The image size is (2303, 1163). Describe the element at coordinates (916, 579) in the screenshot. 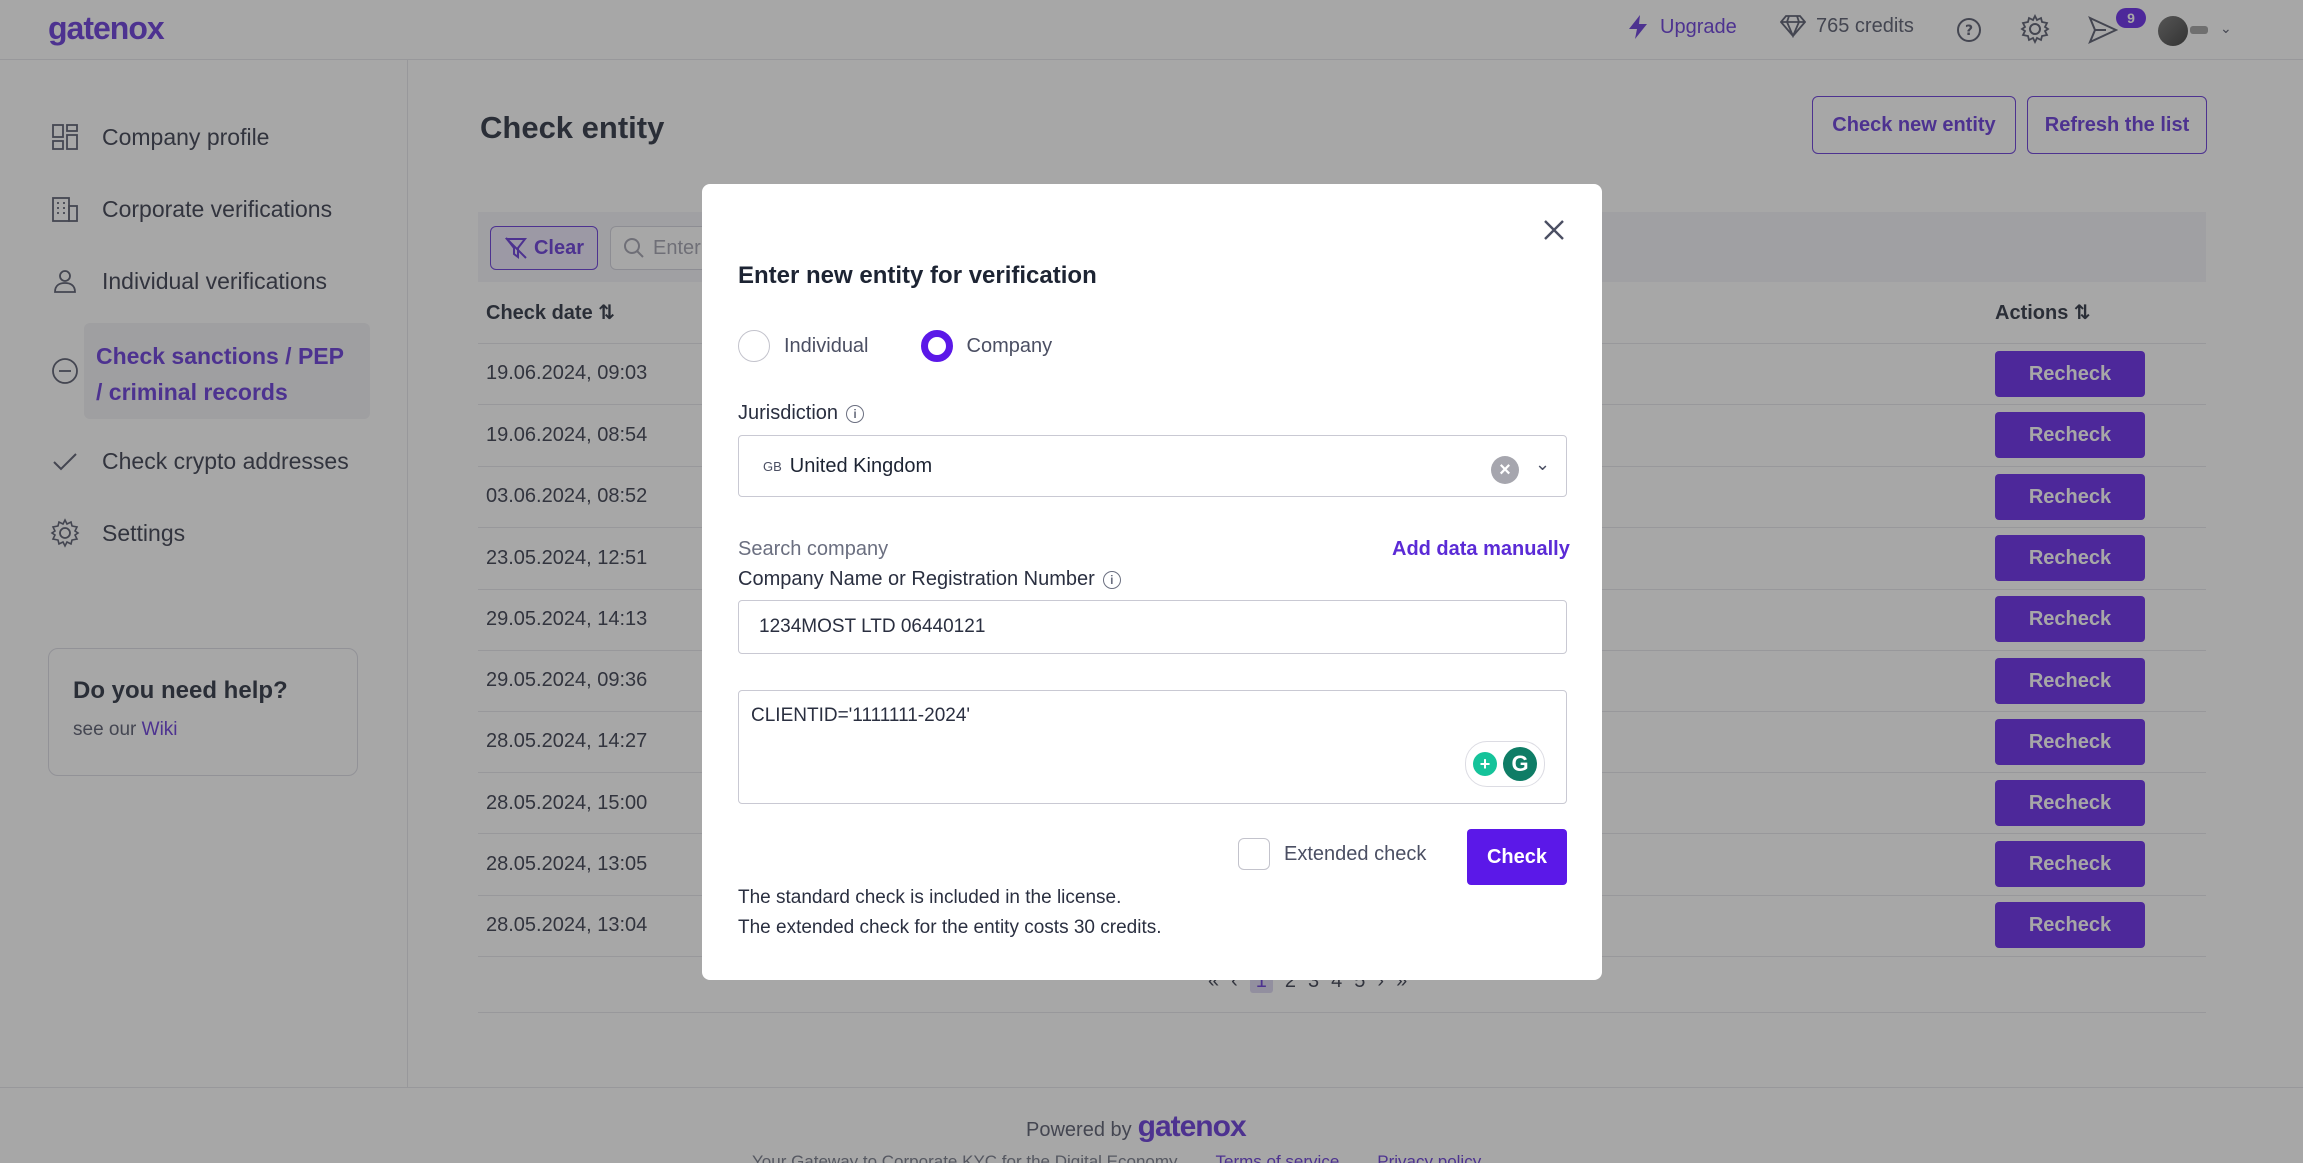

I see `company-field-label-text: Company Name or Registration Number` at that location.